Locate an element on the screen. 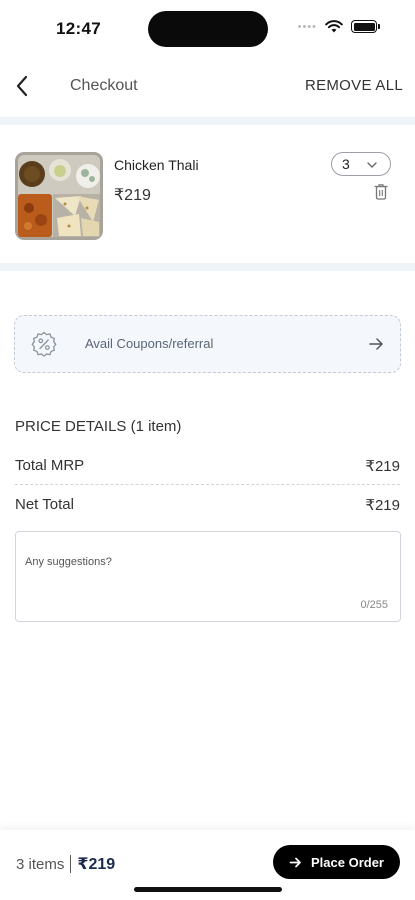  price-label: Total MRP is located at coordinates (50, 465).